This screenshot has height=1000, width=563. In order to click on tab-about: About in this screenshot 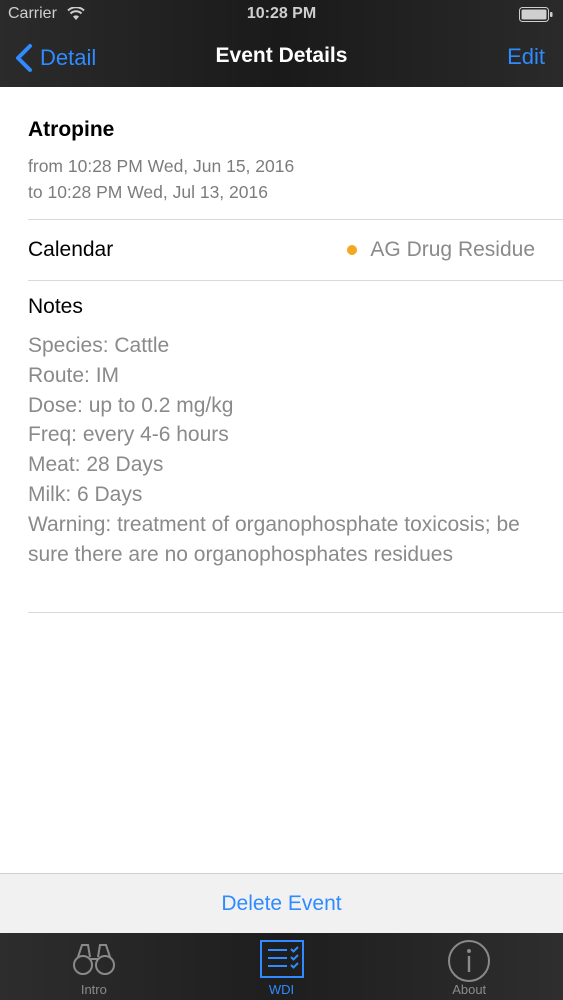, I will do `click(469, 966)`.